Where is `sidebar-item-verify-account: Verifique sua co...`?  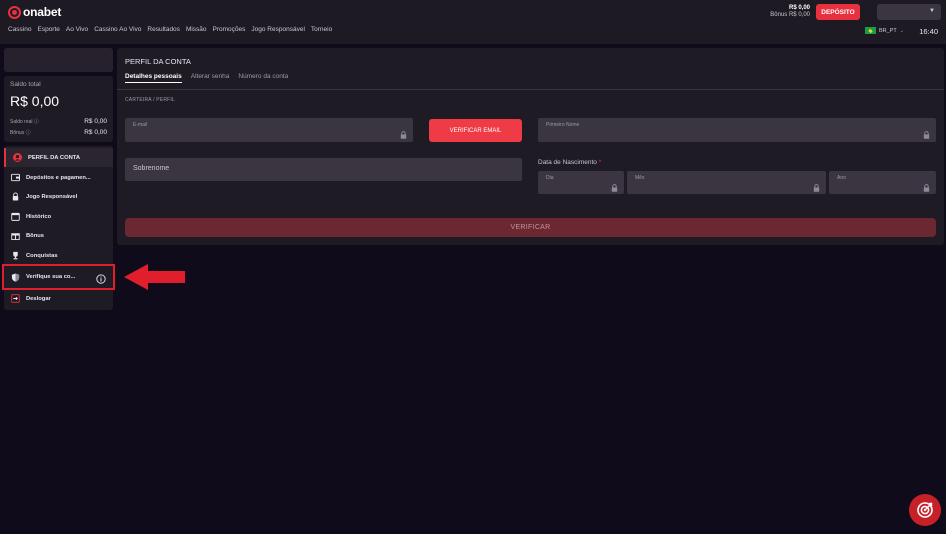 sidebar-item-verify-account: Verifique sua co... is located at coordinates (58, 277).